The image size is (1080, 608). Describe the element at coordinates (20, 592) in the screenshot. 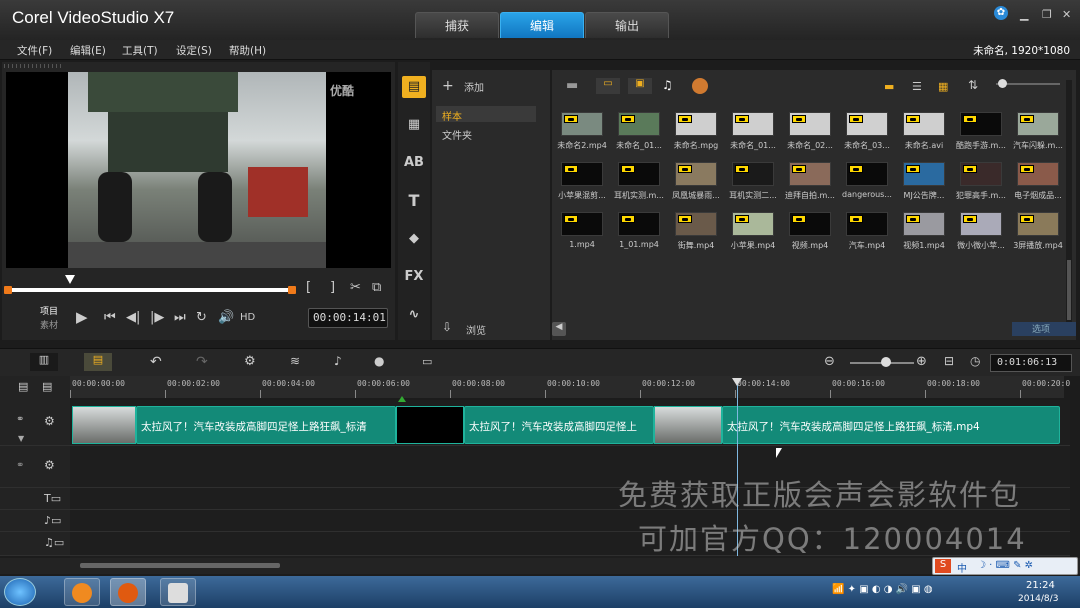

I see `start-button` at that location.